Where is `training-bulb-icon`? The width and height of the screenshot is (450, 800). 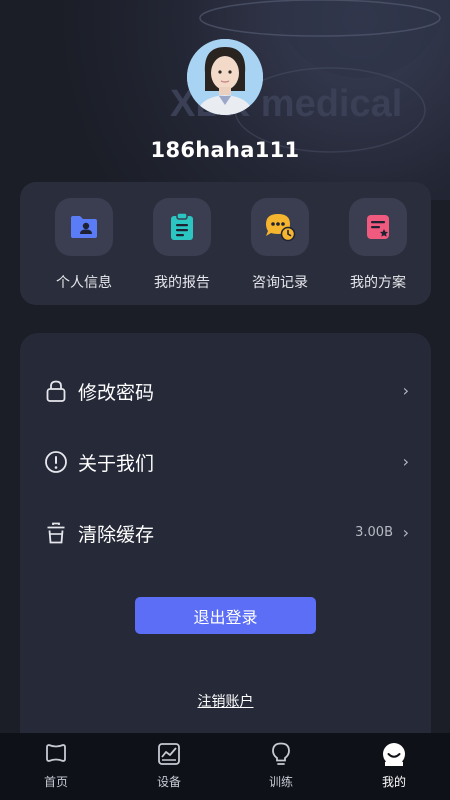
training-bulb-icon is located at coordinates (281, 753).